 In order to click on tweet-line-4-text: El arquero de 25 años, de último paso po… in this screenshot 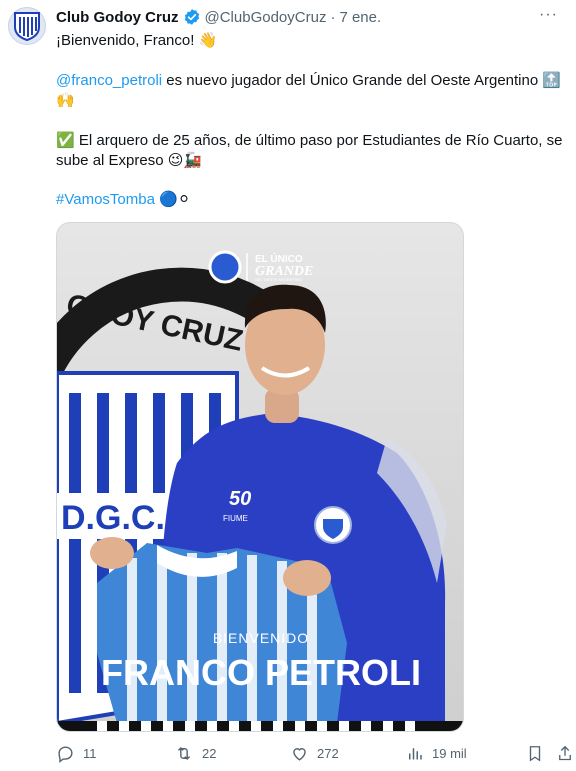, I will do `click(318, 140)`.